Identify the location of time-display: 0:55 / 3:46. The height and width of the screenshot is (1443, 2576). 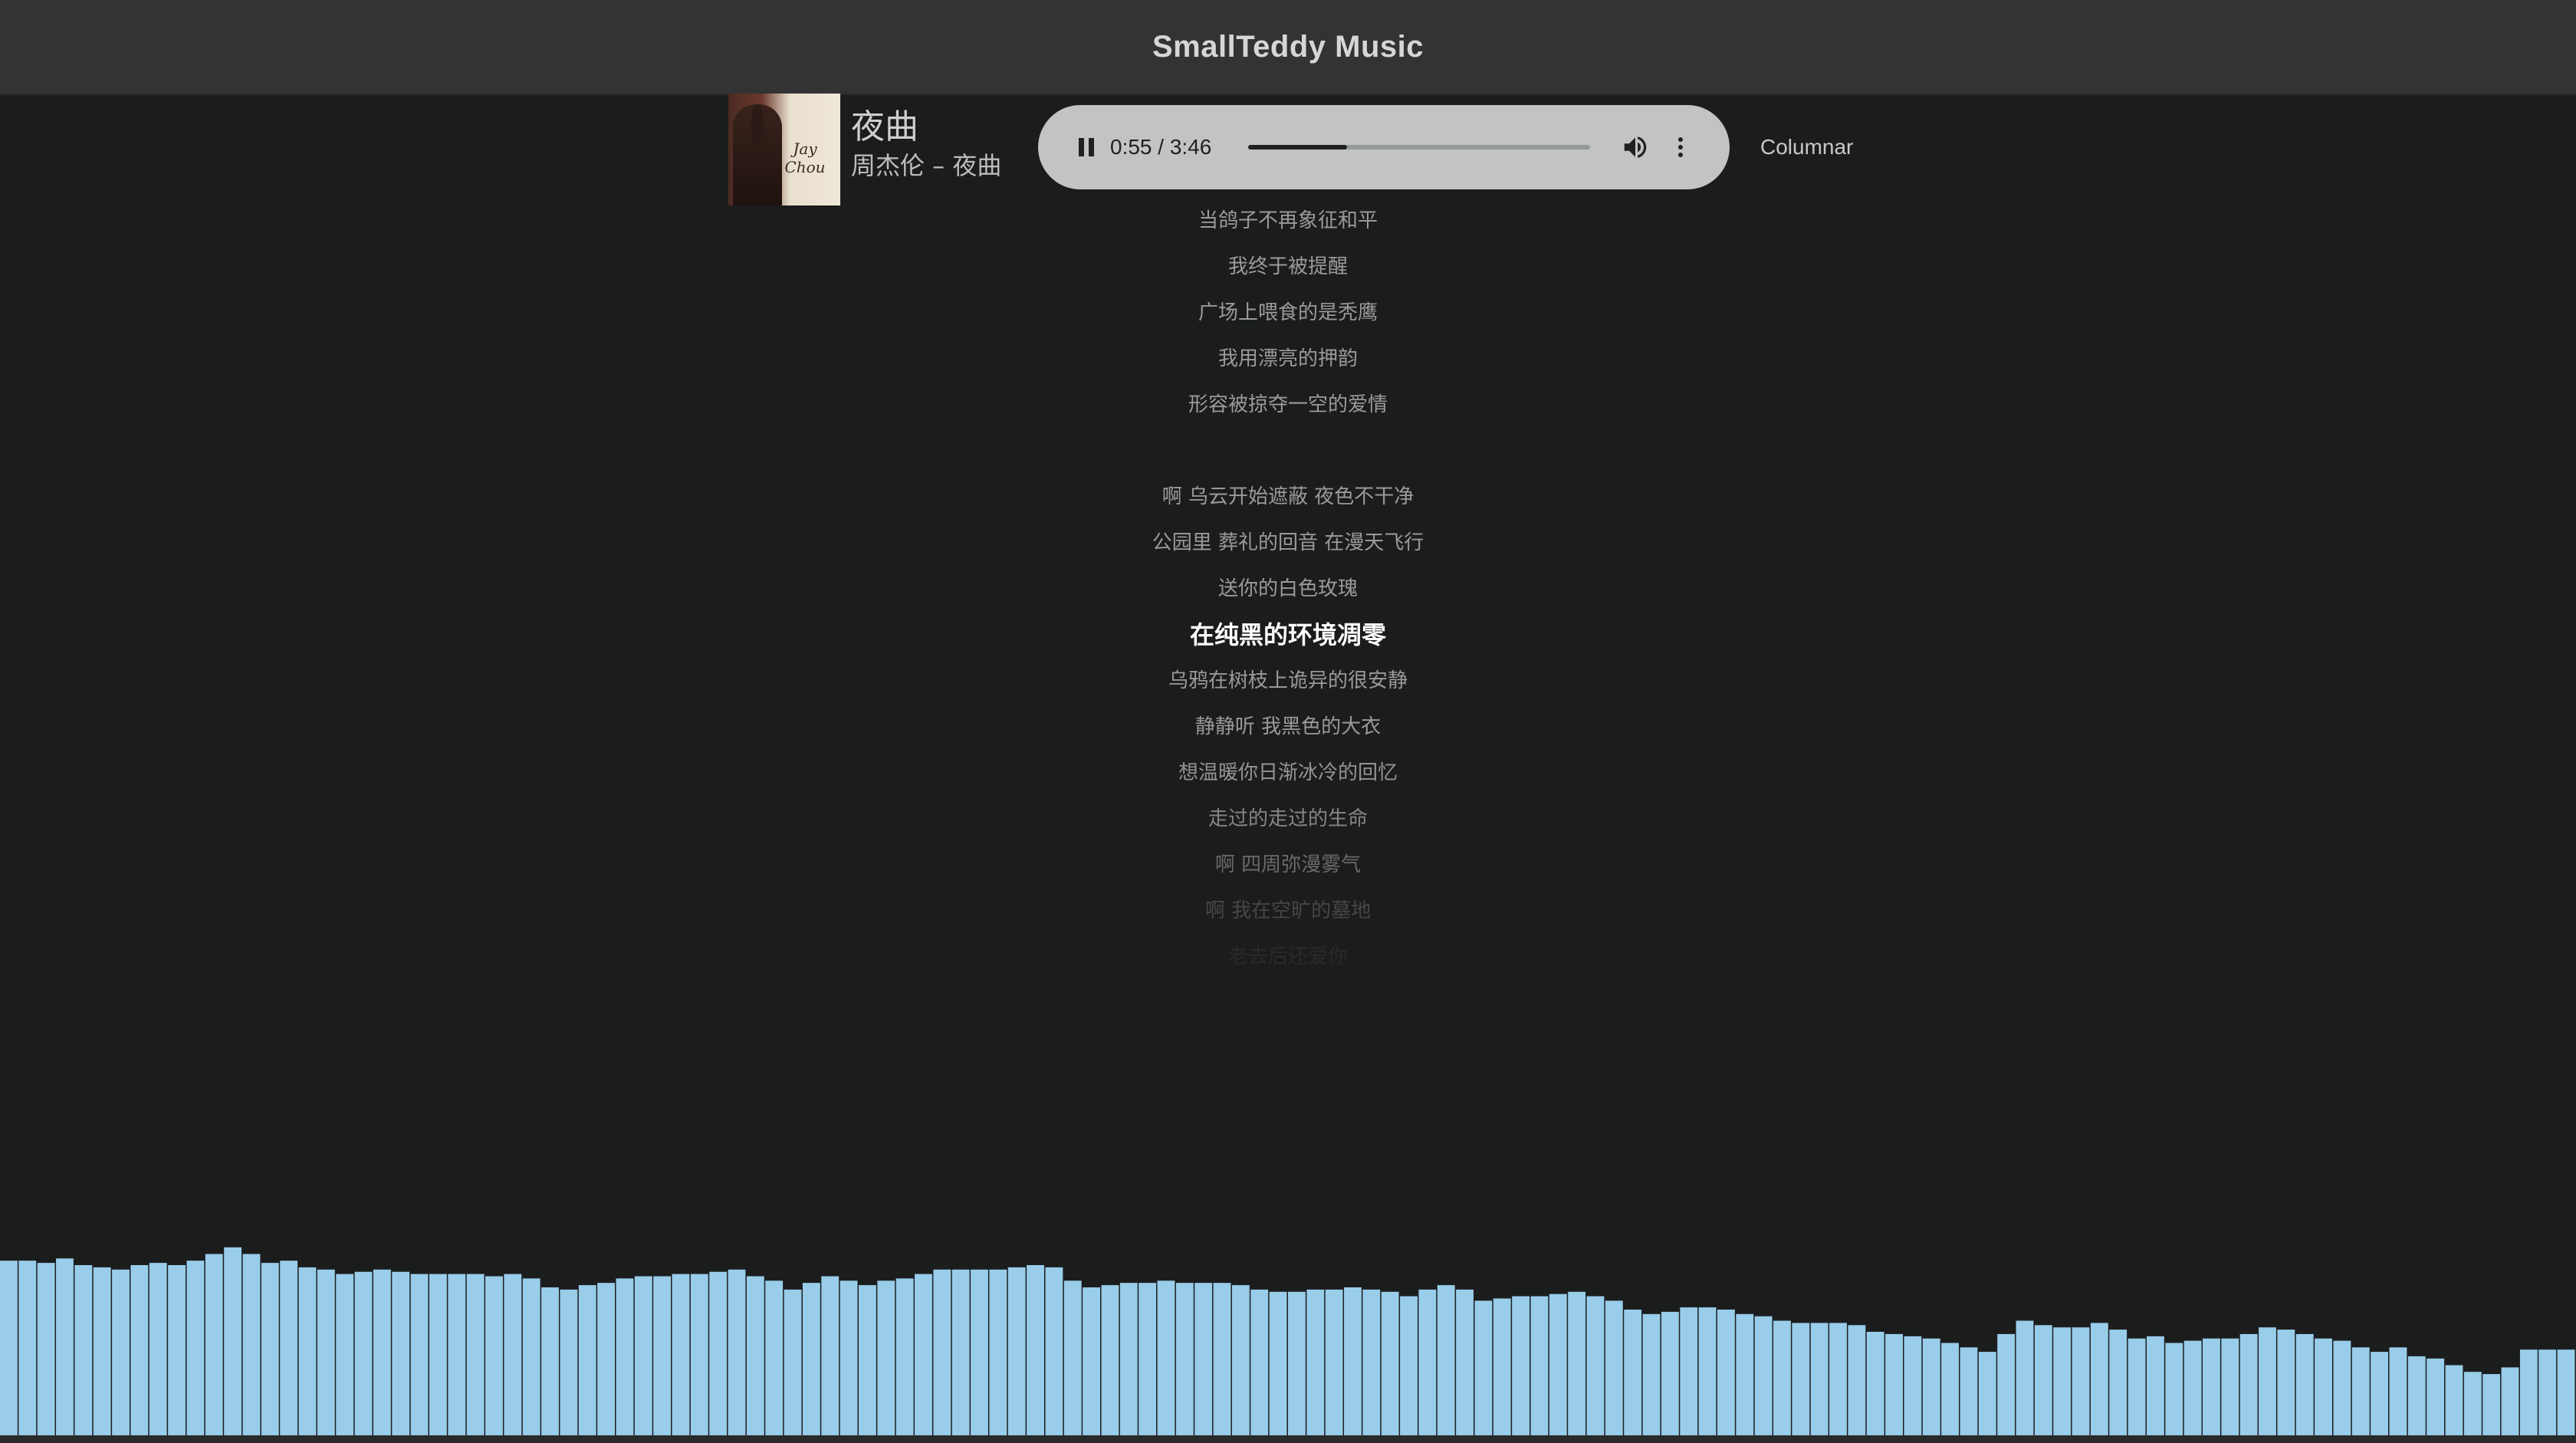
(1161, 147).